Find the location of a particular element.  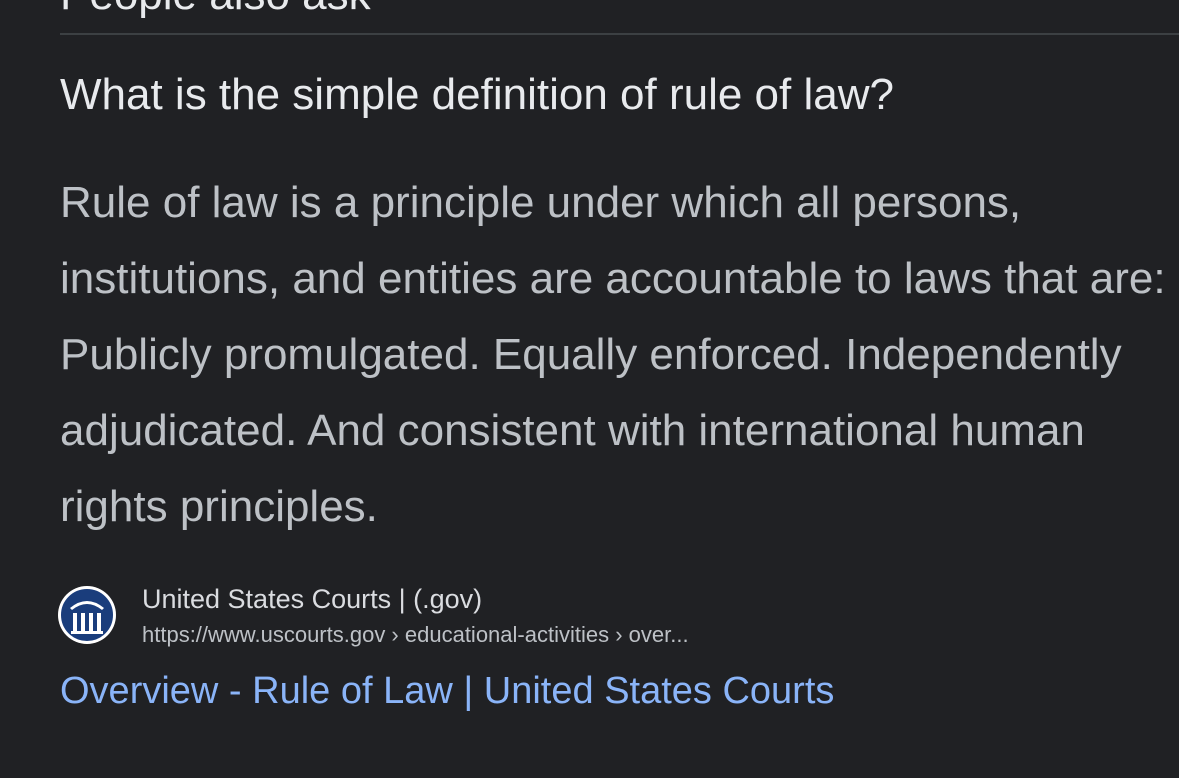

source-site-name: United States Courts | (.gov) is located at coordinates (312, 599).